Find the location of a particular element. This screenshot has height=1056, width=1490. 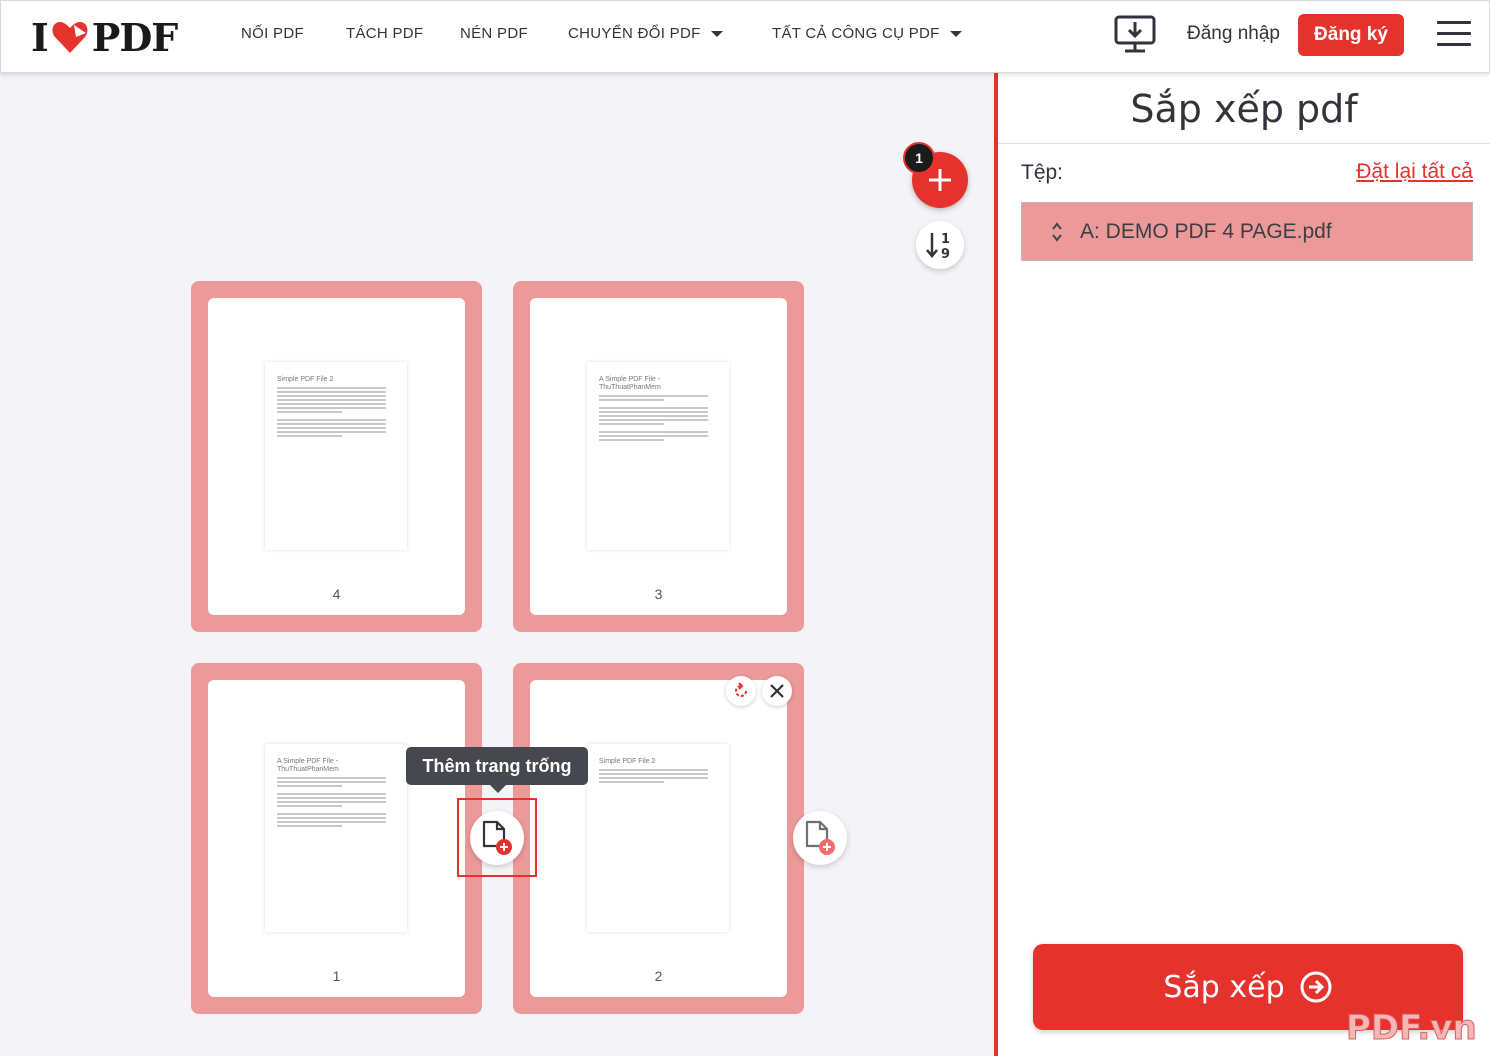

page-card-inner: A Simple PDF File - ThuThuatPhanMem 1 is located at coordinates (336, 838).